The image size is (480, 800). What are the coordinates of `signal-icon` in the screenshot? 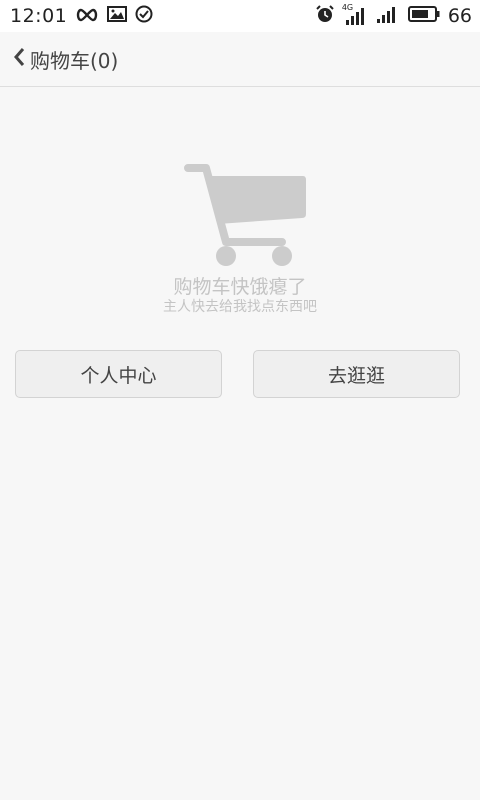 It's located at (388, 16).